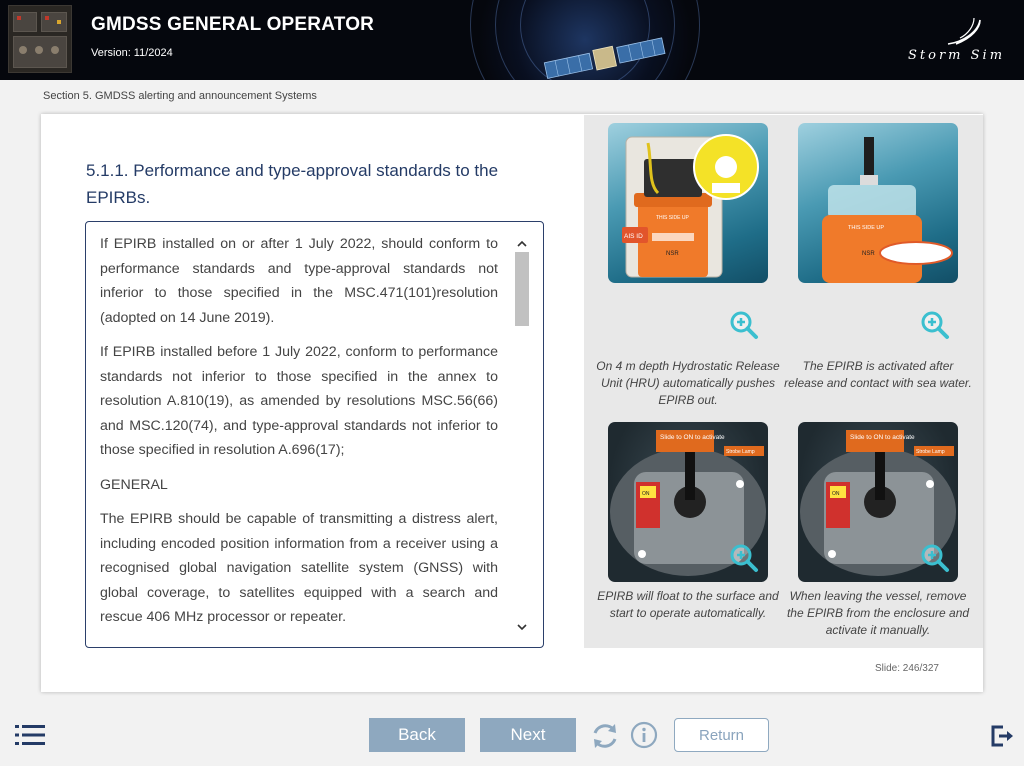 This screenshot has width=1024, height=766. What do you see at coordinates (604, 58) in the screenshot?
I see `satellite-icon` at bounding box center [604, 58].